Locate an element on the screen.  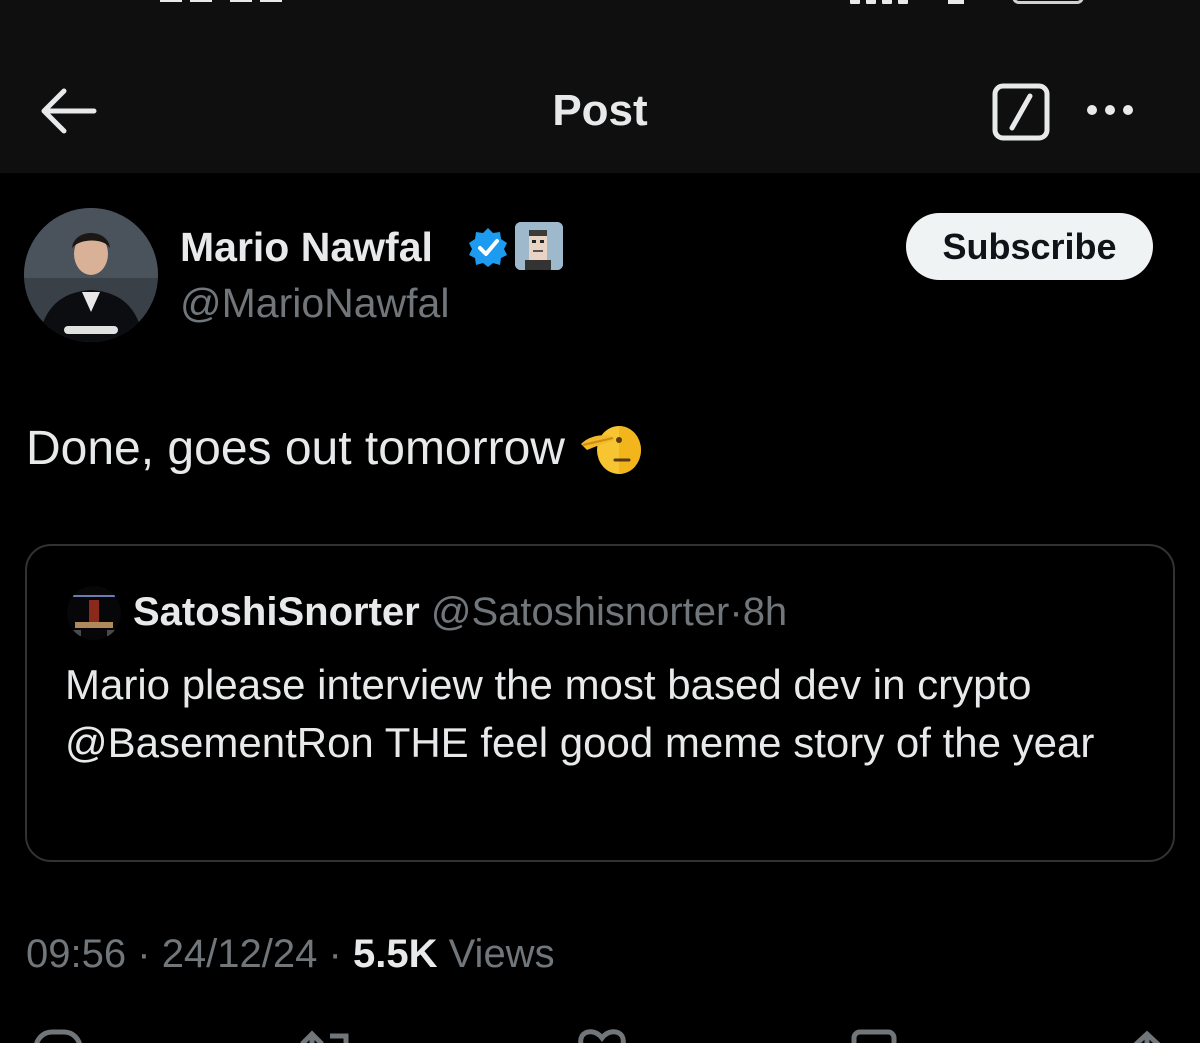
verified-badge-icon is located at coordinates (488, 247).